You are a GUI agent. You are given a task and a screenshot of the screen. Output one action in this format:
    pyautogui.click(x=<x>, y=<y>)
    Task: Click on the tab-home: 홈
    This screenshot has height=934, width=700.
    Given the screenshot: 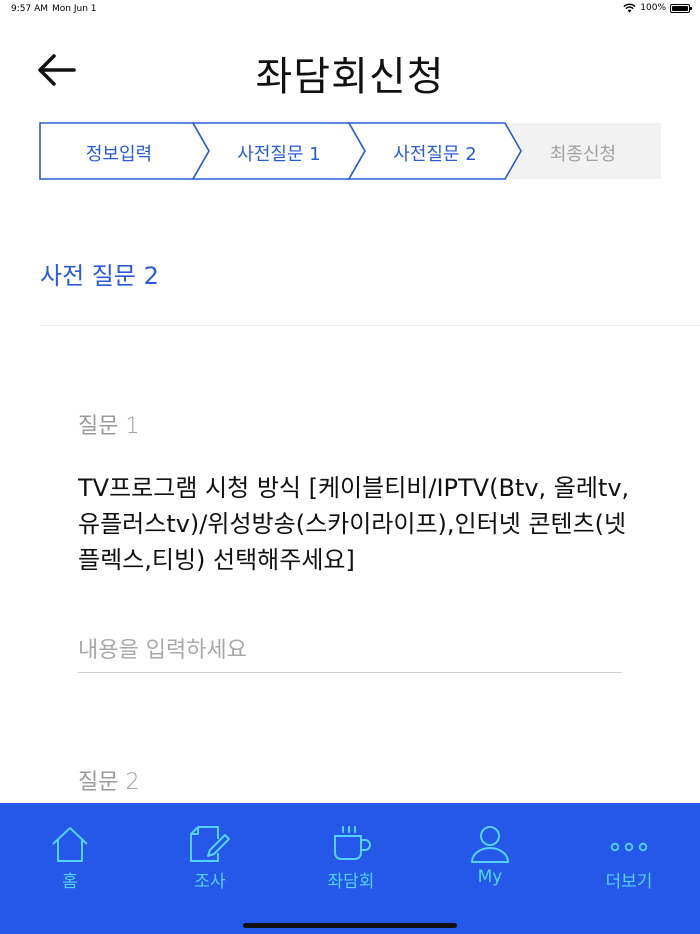 What is the action you would take?
    pyautogui.click(x=70, y=865)
    